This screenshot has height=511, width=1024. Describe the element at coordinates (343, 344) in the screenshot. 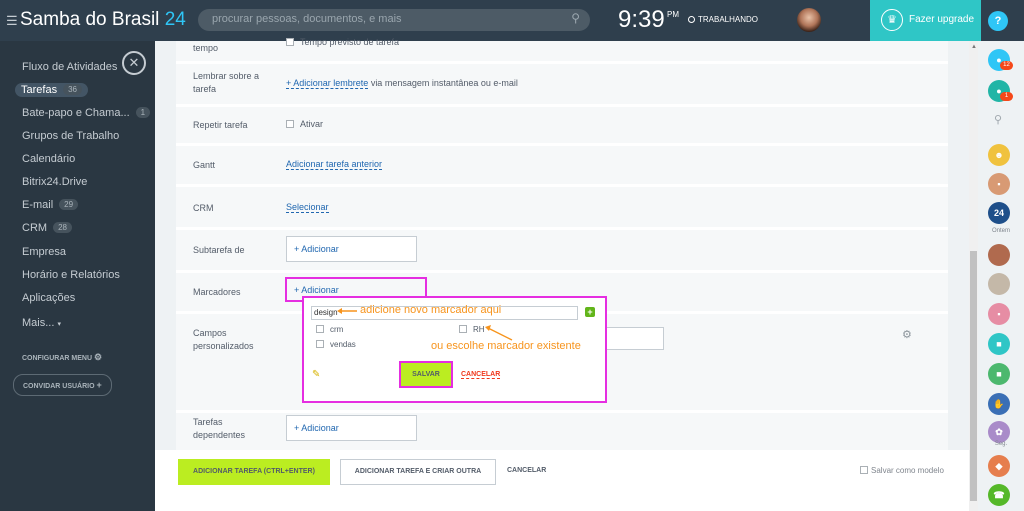

I see `tag-option-label: vendas` at that location.